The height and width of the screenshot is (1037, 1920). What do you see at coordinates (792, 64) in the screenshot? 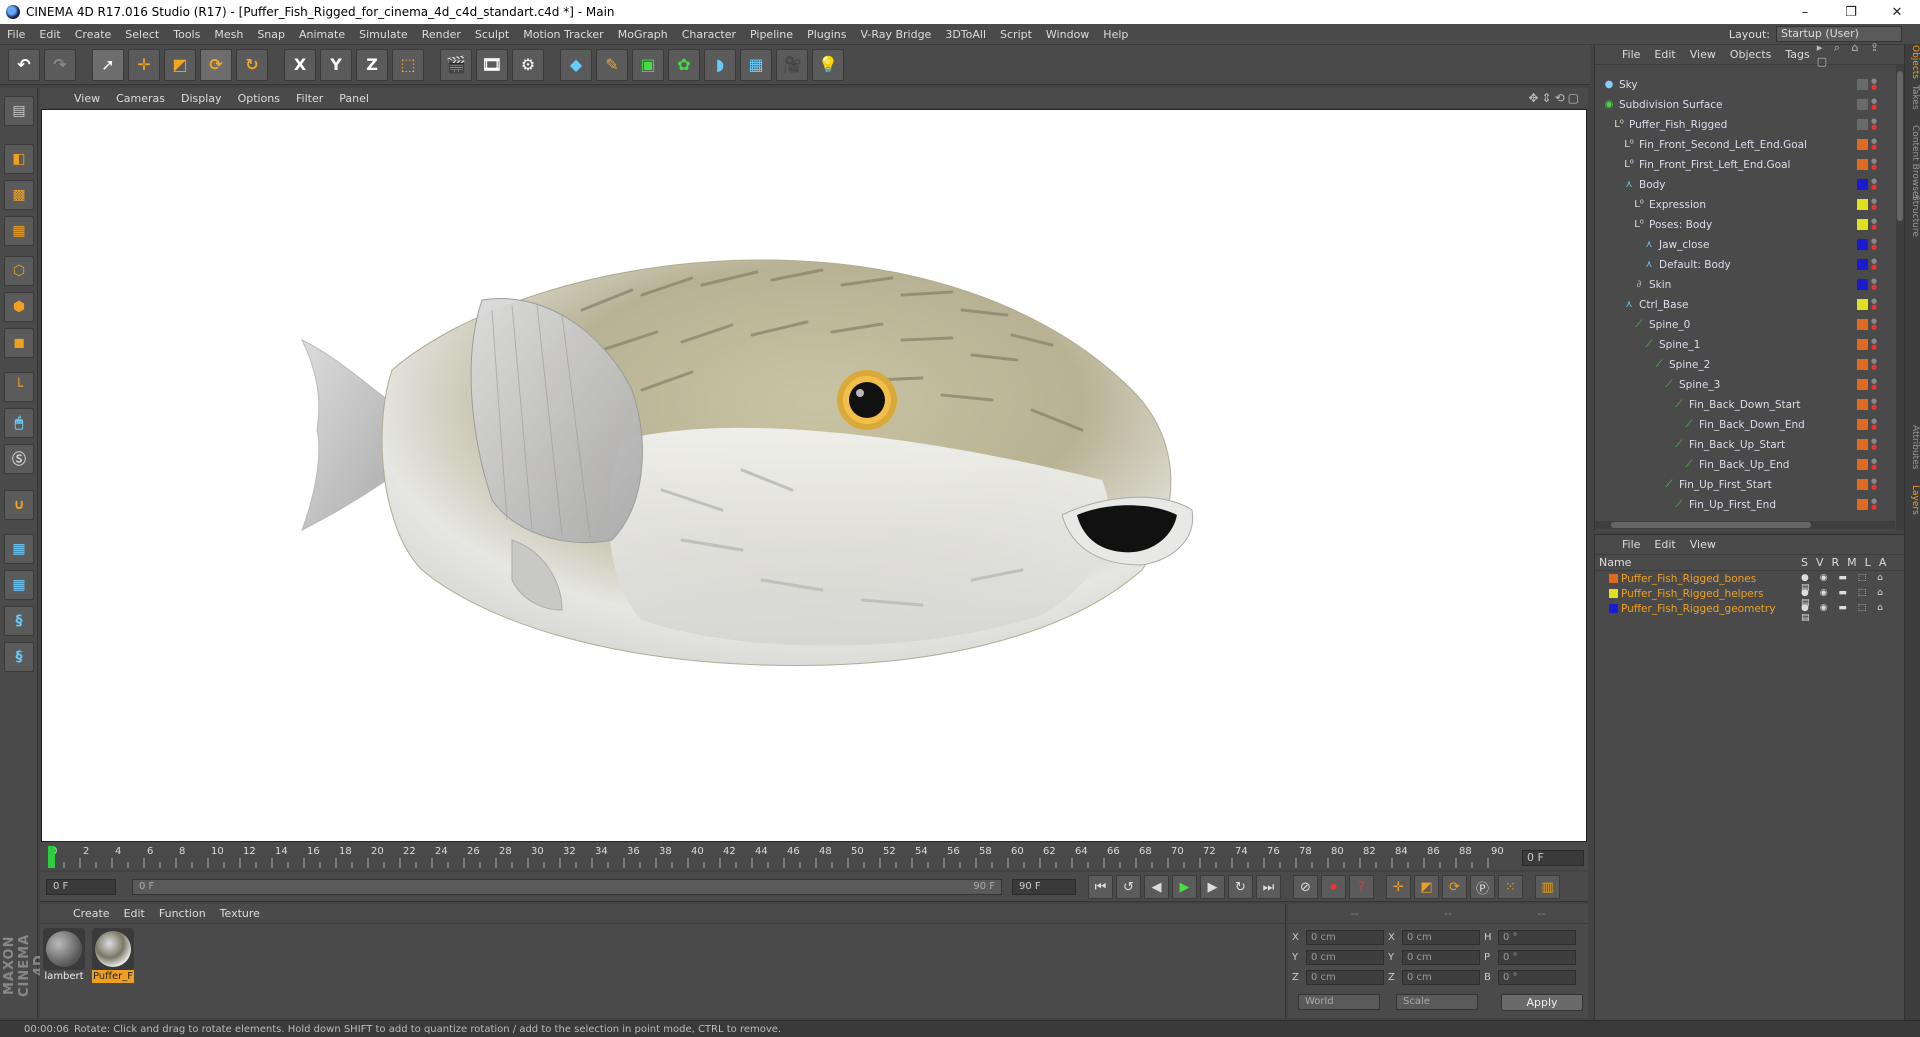
I see `camera-icon: 🎥` at bounding box center [792, 64].